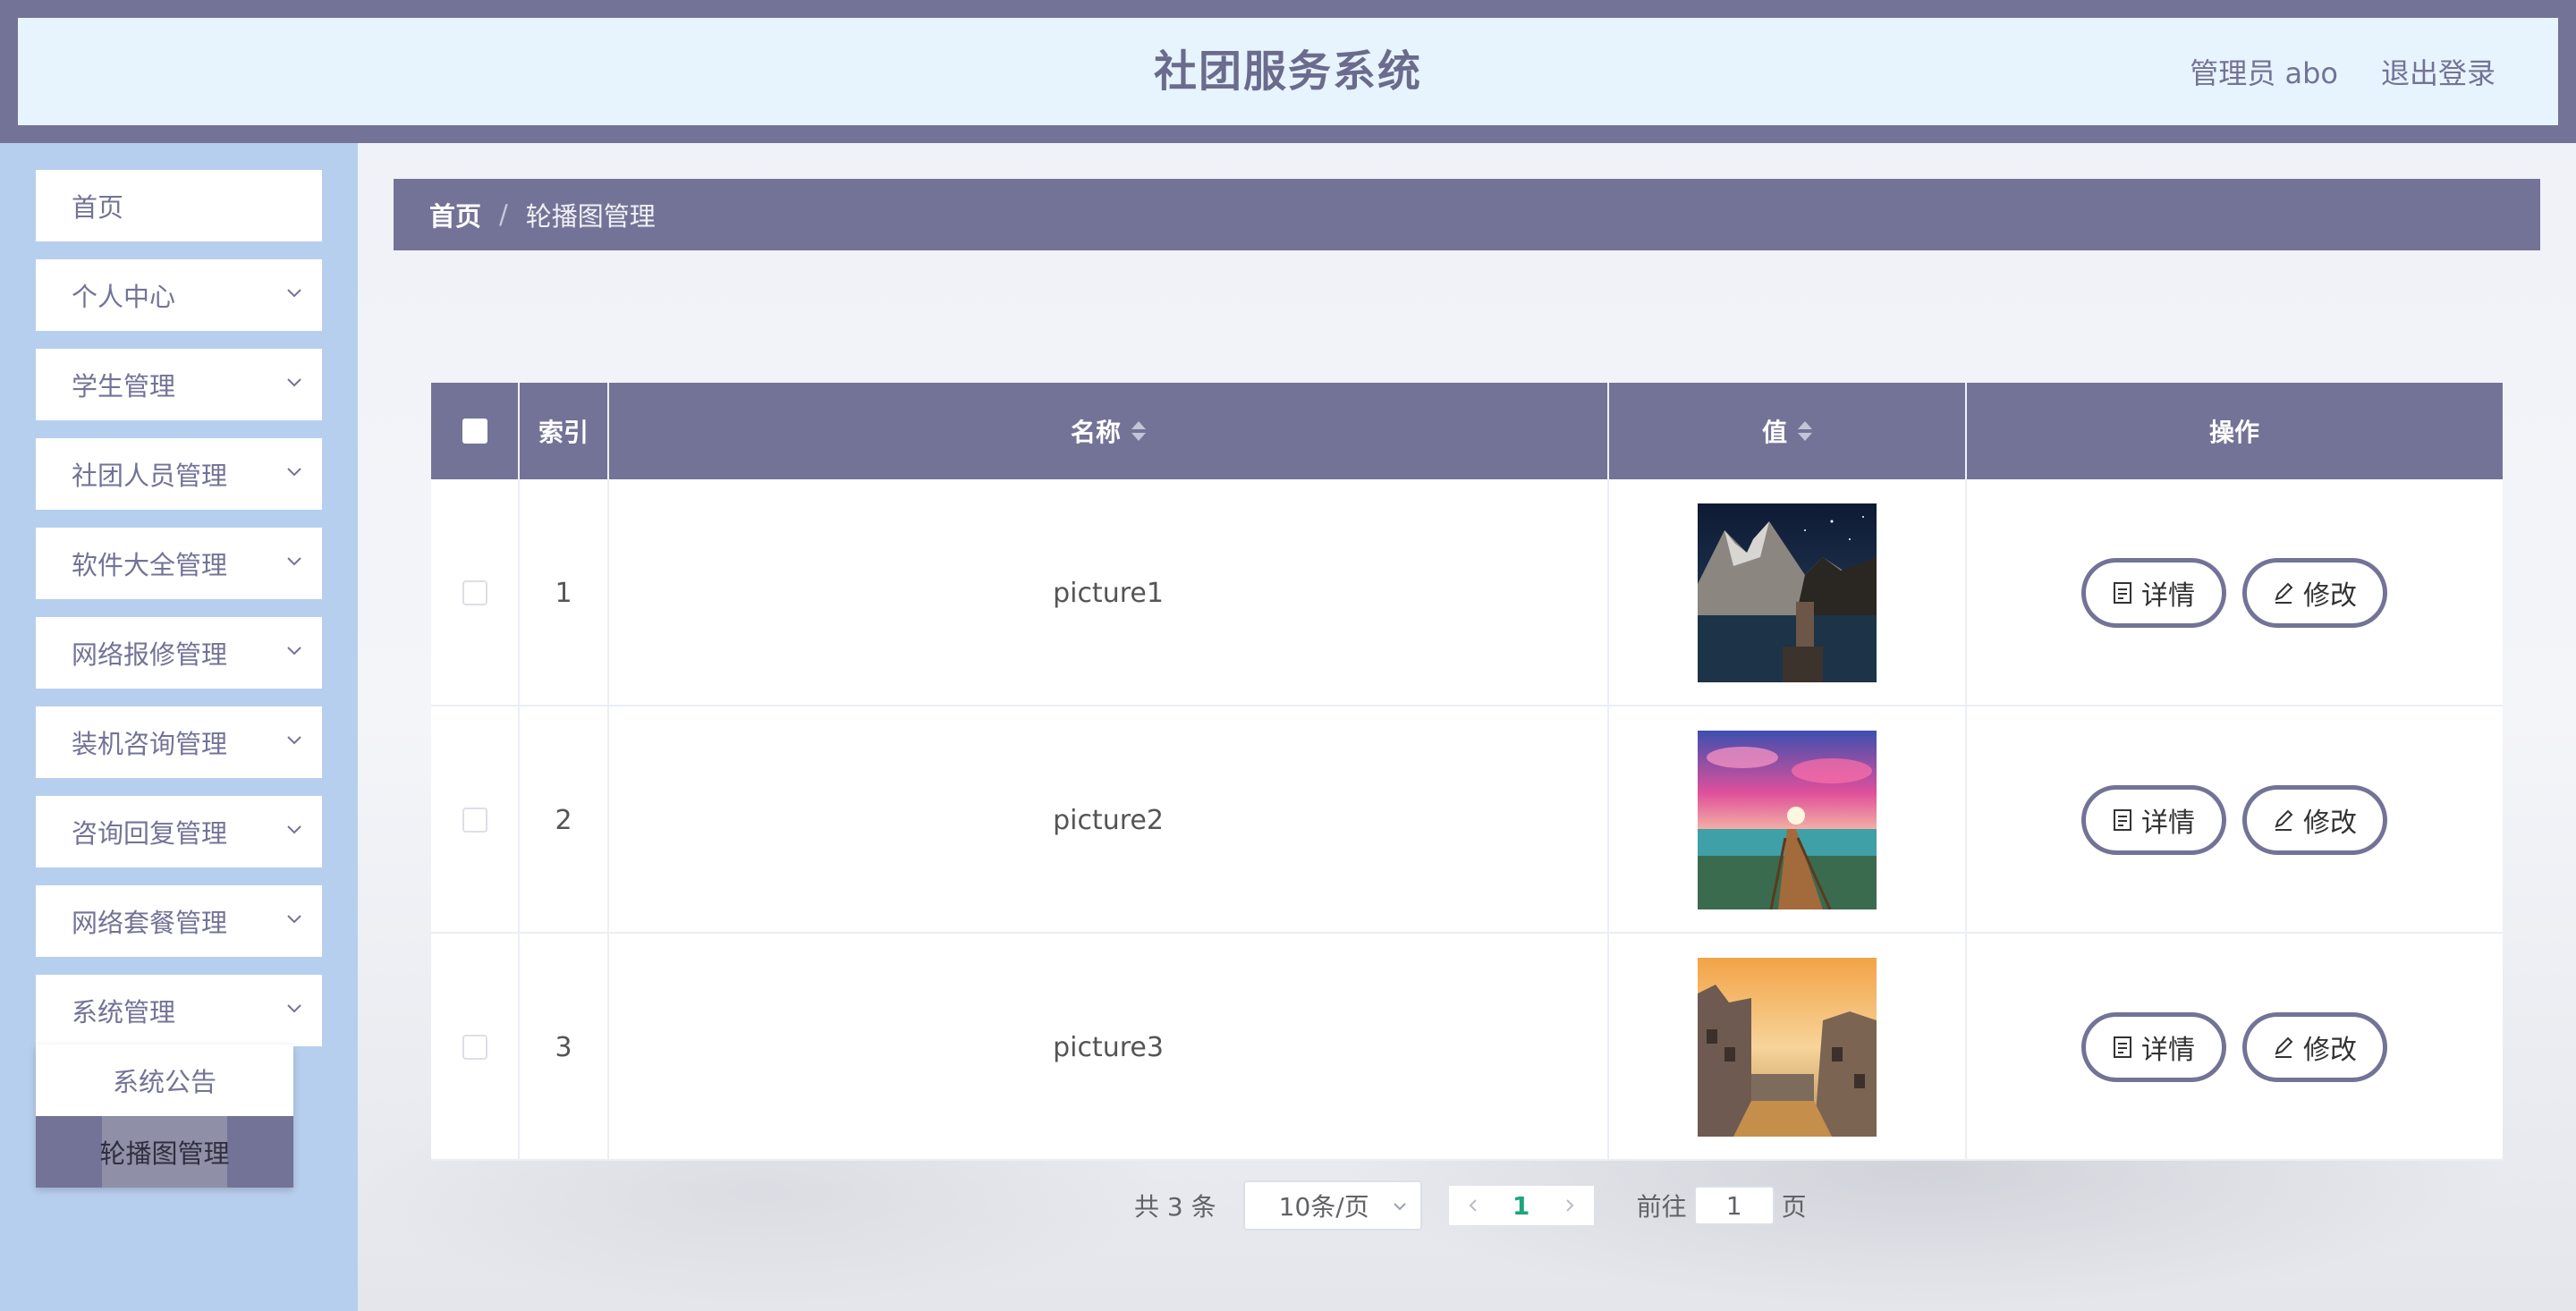  Describe the element at coordinates (1794, 1207) in the screenshot. I see `goto-suffix: 页` at that location.